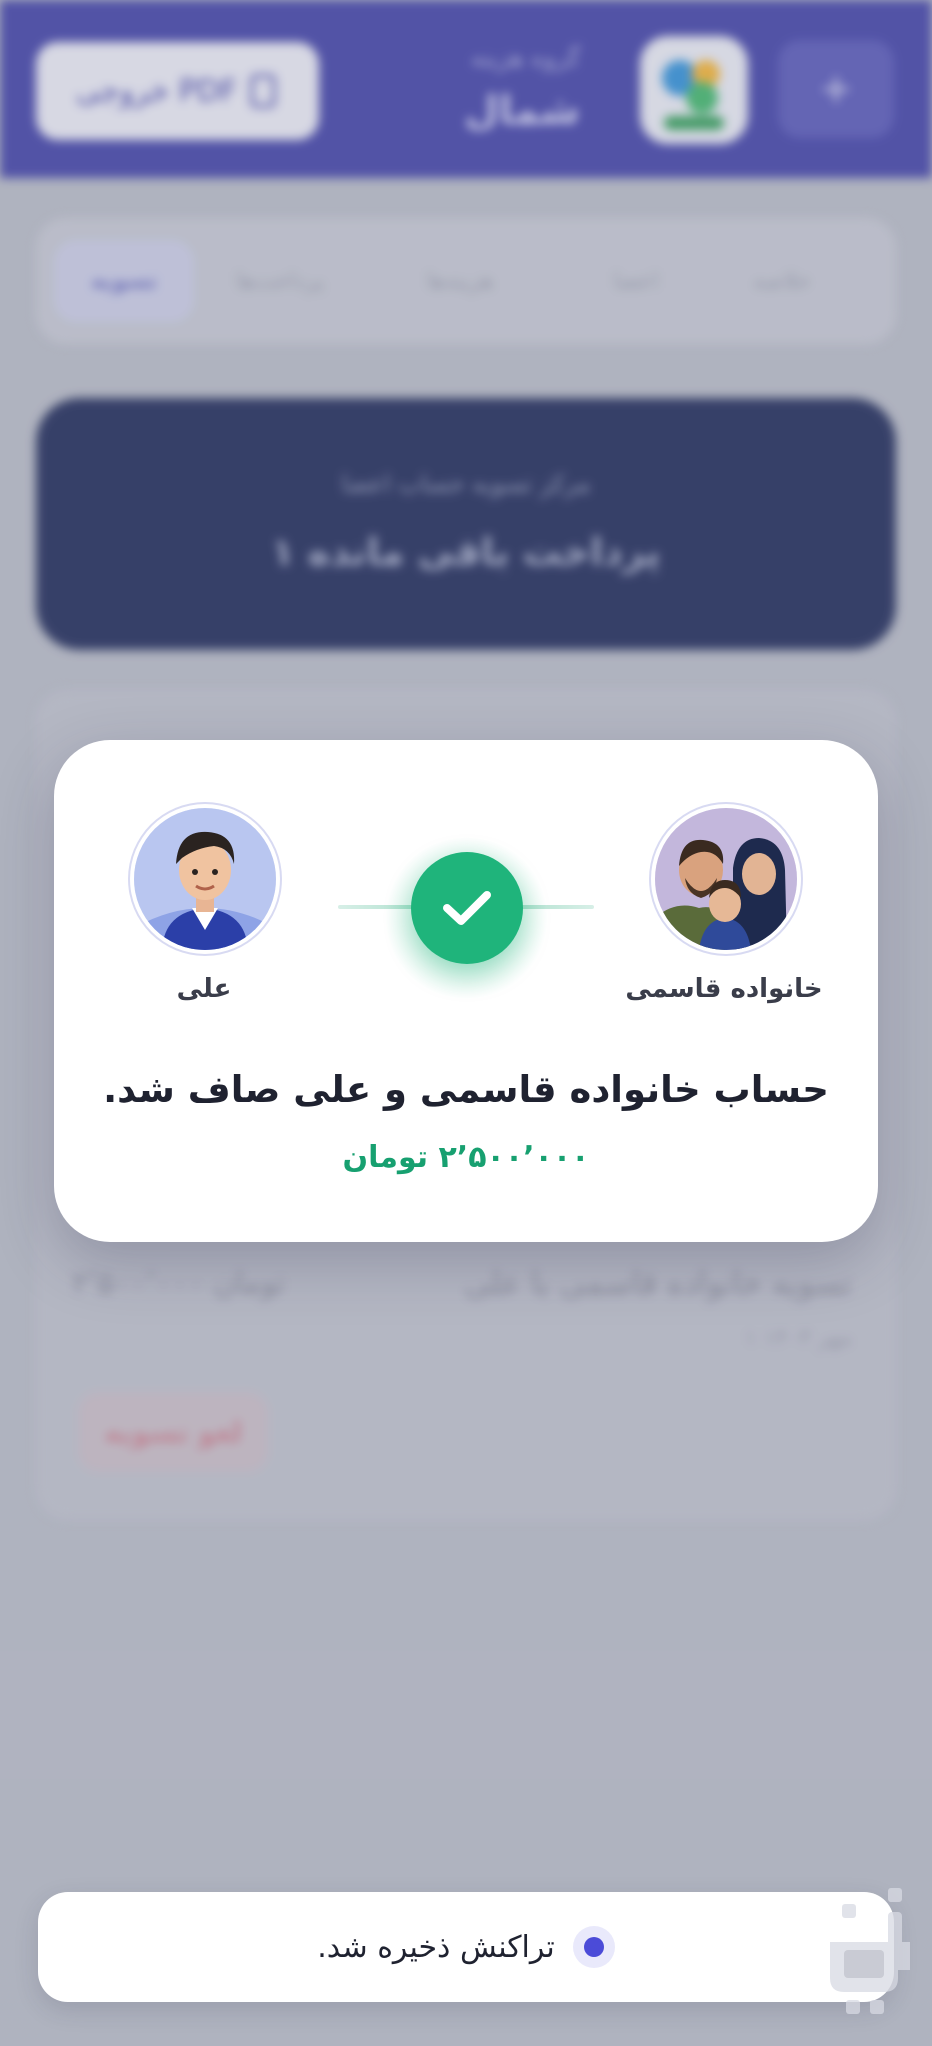 The height and width of the screenshot is (2046, 932). What do you see at coordinates (593, 1947) in the screenshot?
I see `status-dot-icon` at bounding box center [593, 1947].